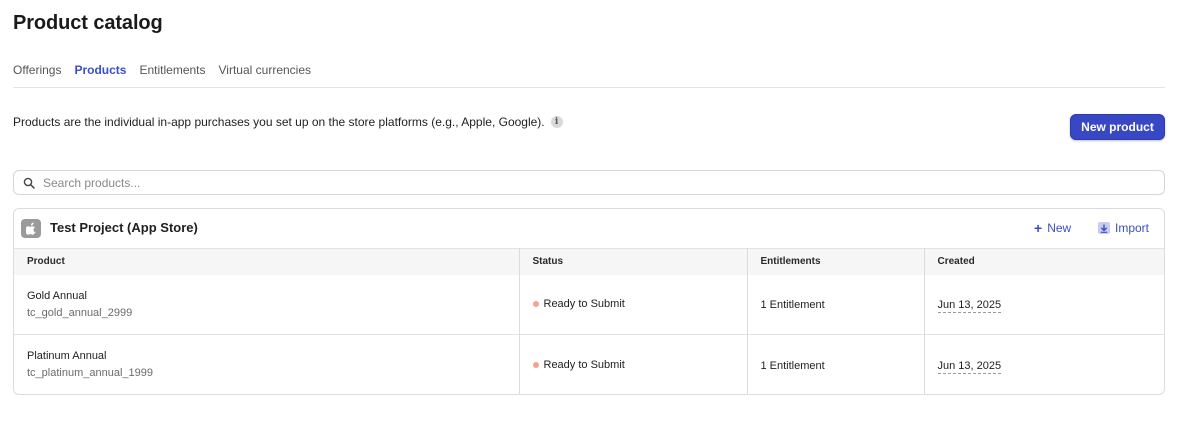 This screenshot has height=433, width=1188. I want to click on table-header-row: Product Status Entitlements Created, so click(589, 261).